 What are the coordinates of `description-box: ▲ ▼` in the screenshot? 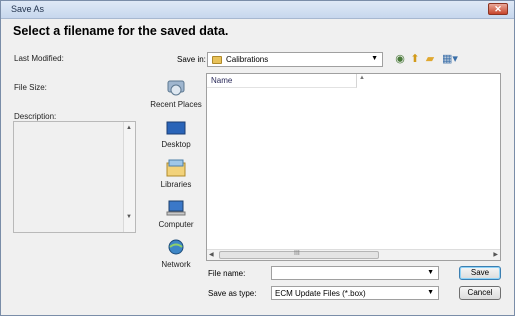 It's located at (74, 177).